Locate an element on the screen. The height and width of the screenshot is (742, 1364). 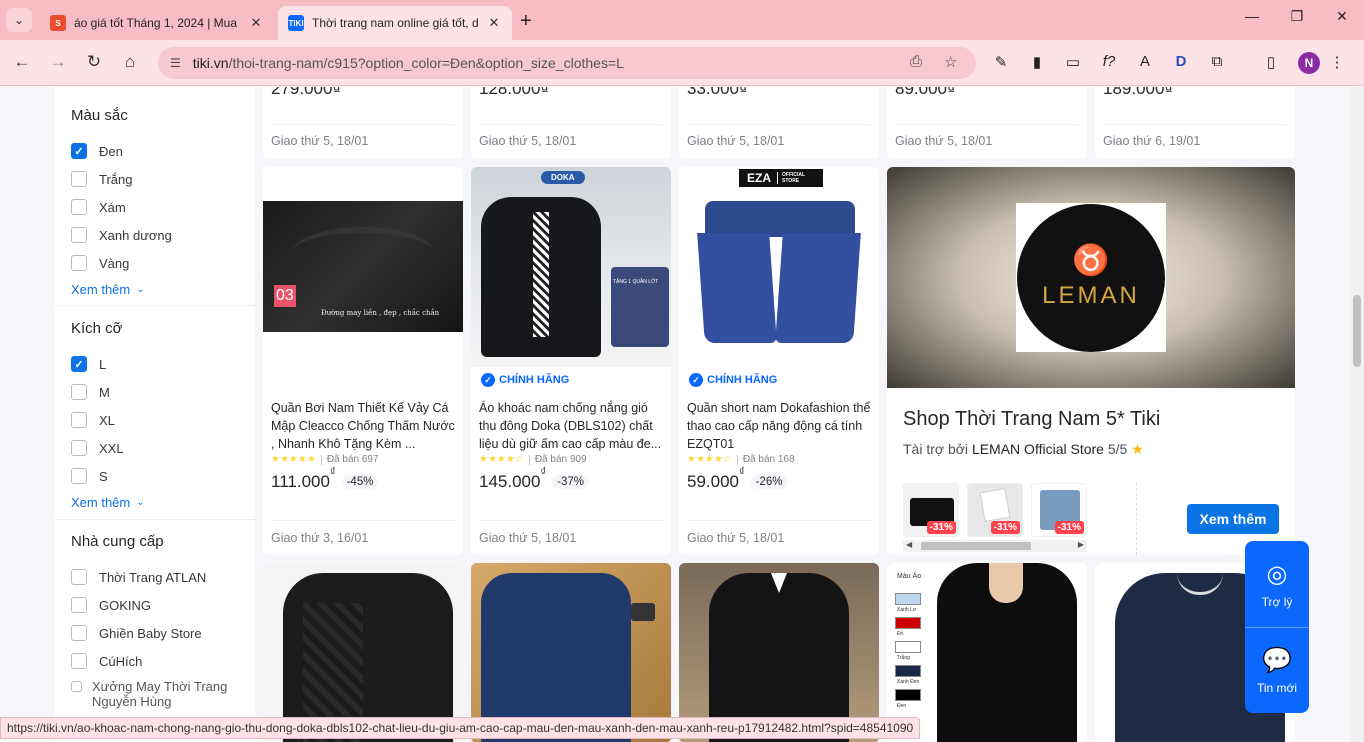
supplier-option: Ghiền Baby Store is located at coordinates (163, 633).